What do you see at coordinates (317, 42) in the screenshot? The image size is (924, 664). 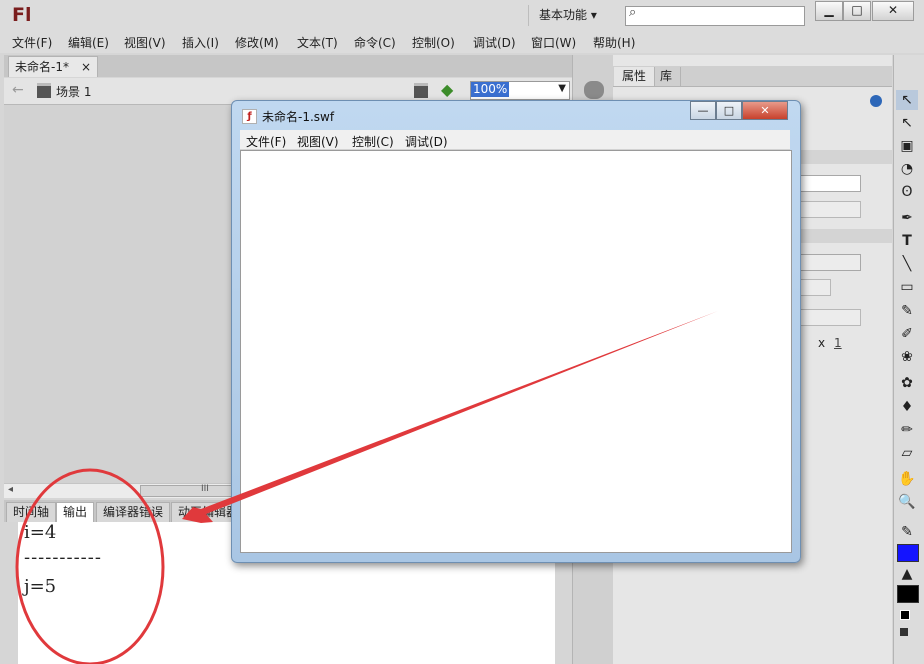 I see `menu-text: 文本(T)` at bounding box center [317, 42].